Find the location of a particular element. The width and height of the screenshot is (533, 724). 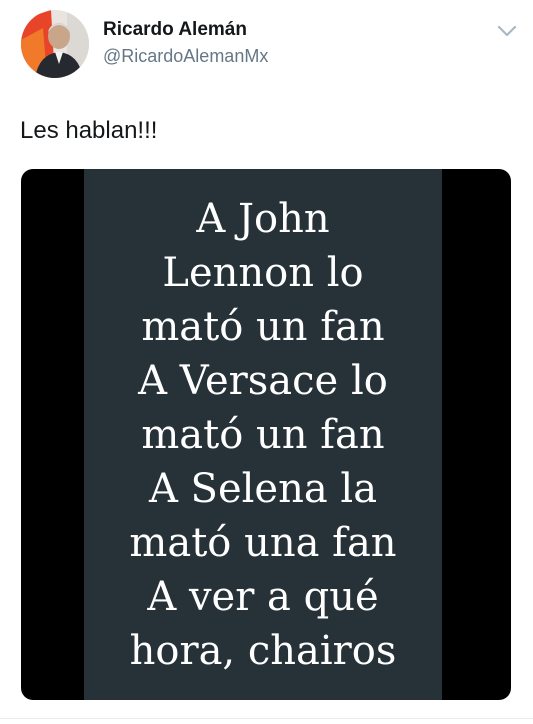

author-name: Ricardo Alemán is located at coordinates (175, 30).